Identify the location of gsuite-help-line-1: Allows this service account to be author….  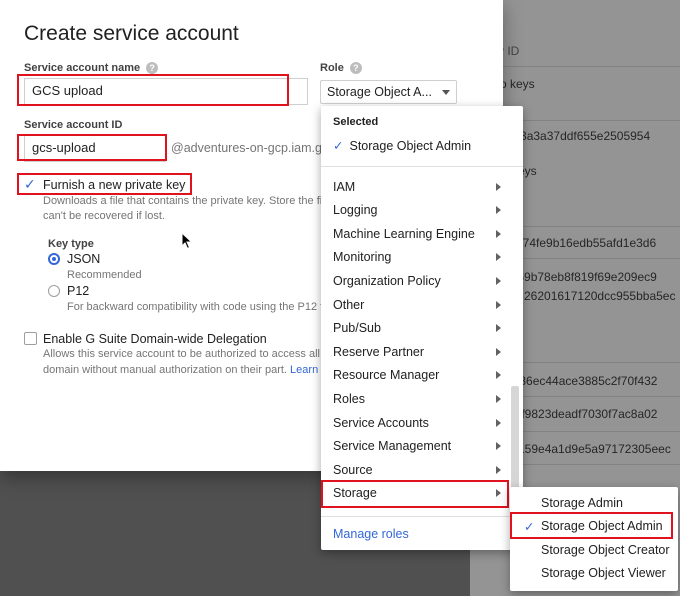
(181, 354).